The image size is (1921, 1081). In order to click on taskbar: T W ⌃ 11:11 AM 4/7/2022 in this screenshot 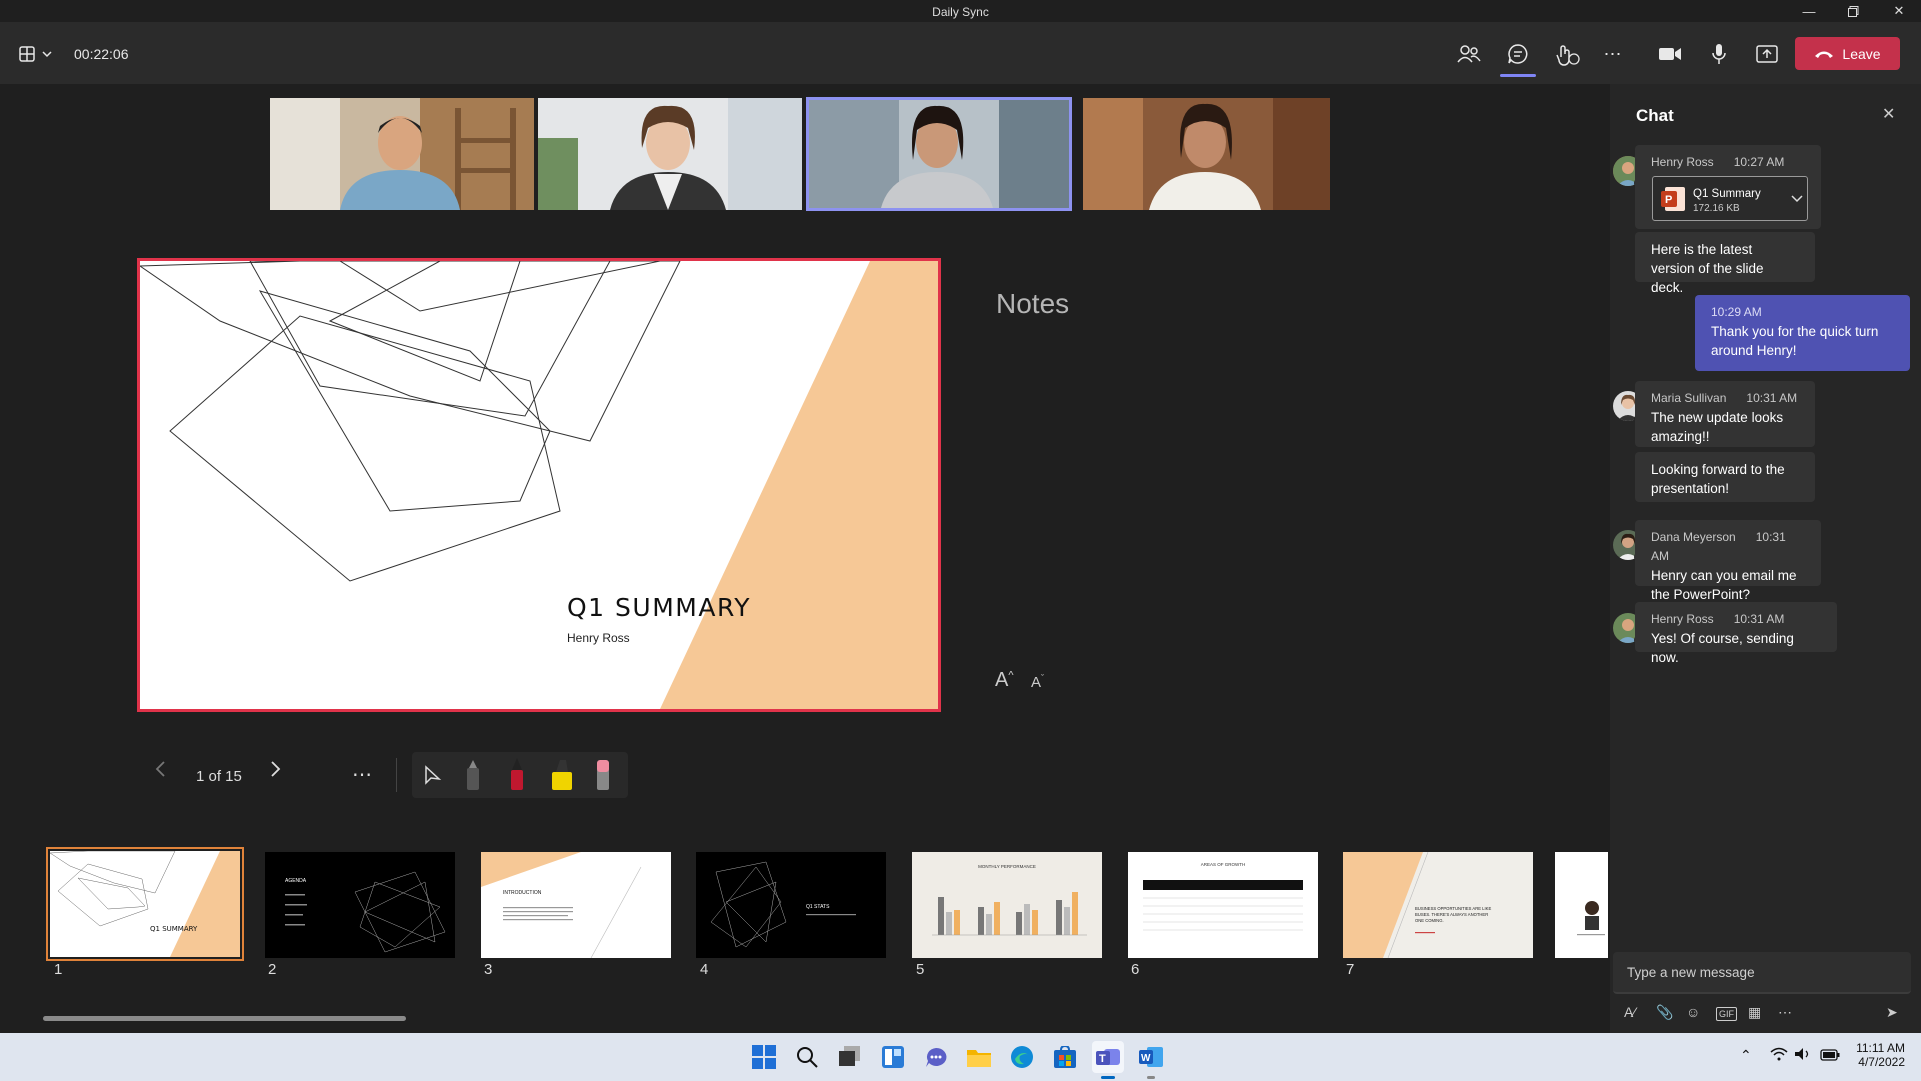, I will do `click(960, 1057)`.